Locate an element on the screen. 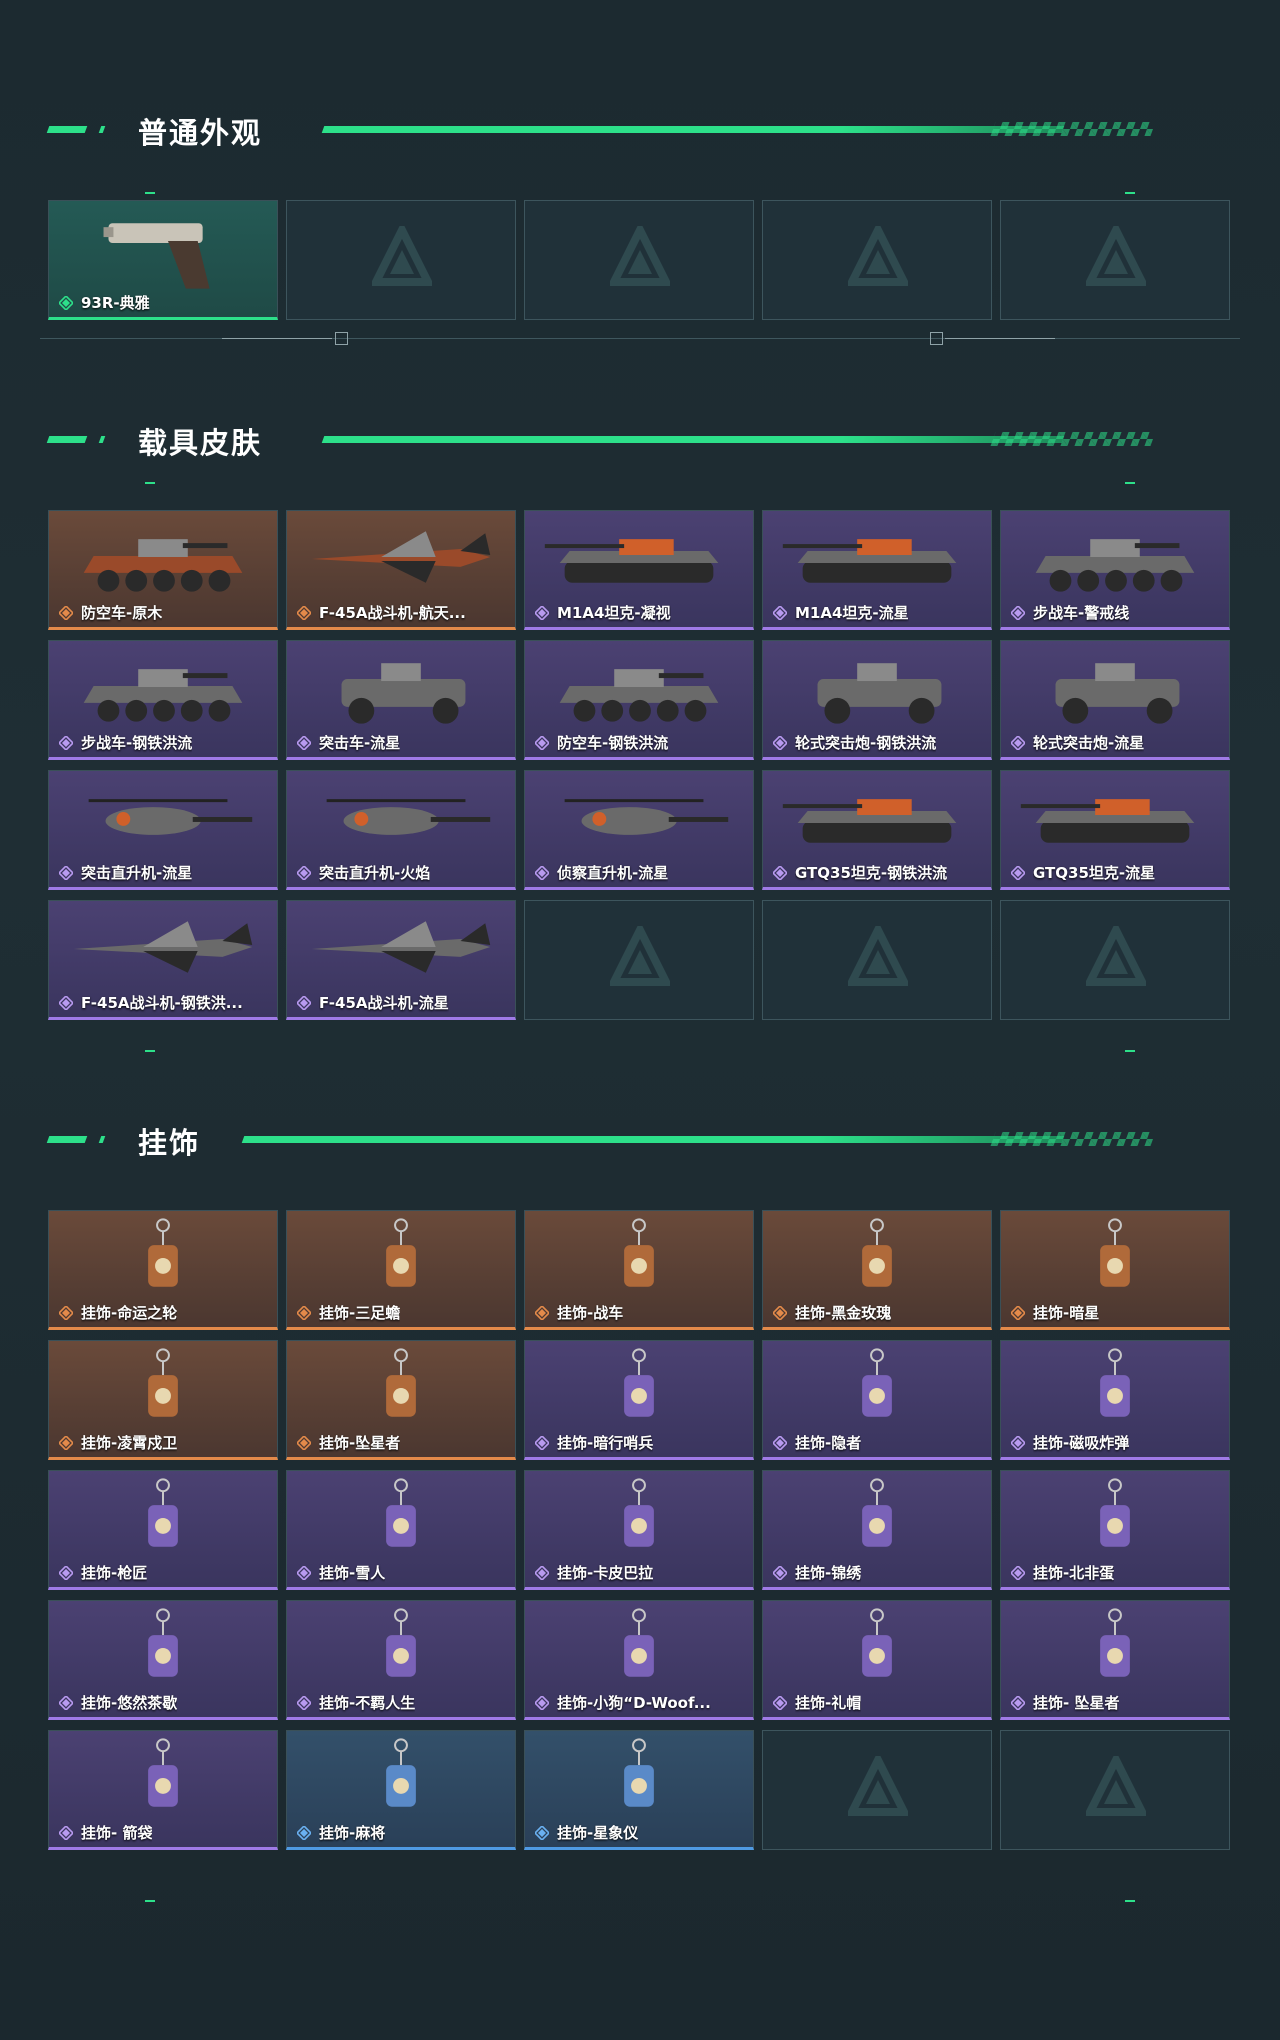  item-card: 93R-典雅 is located at coordinates (163, 260).